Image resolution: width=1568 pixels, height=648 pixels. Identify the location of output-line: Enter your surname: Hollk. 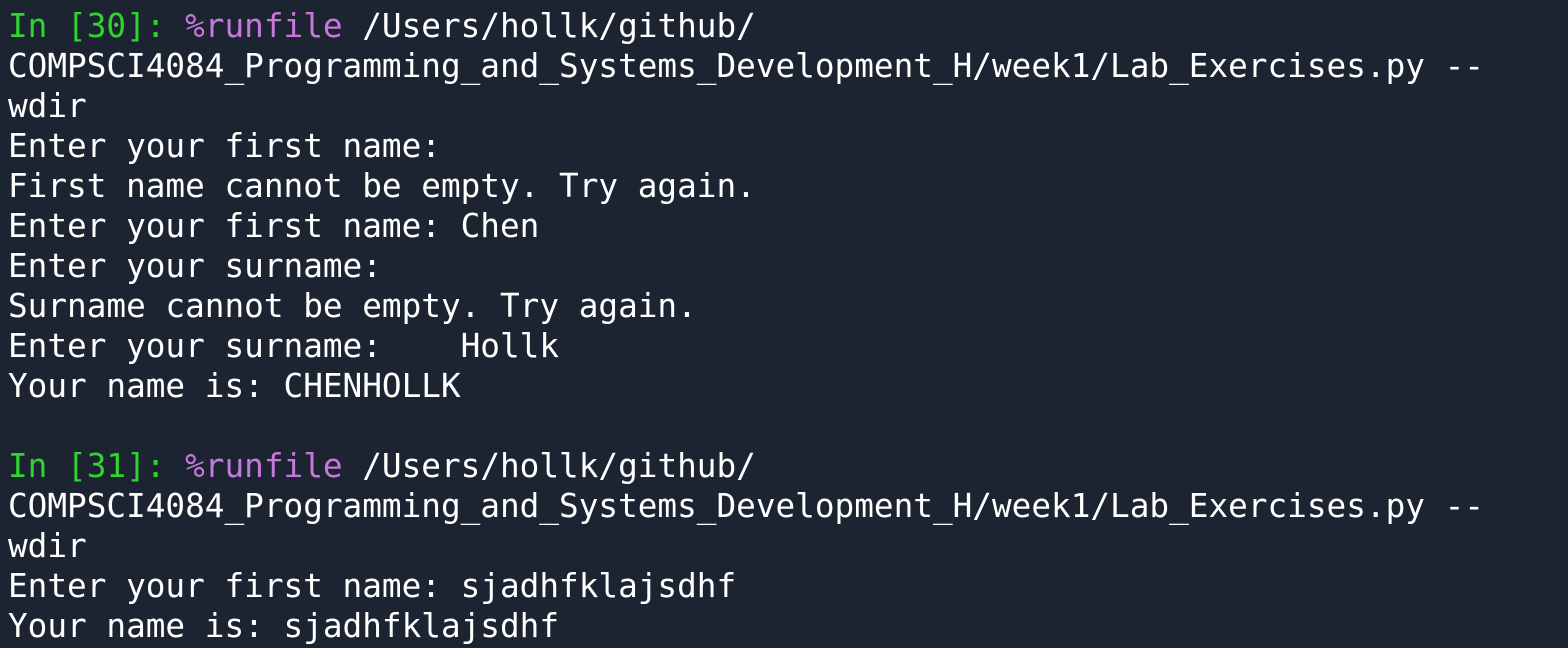
(284, 346).